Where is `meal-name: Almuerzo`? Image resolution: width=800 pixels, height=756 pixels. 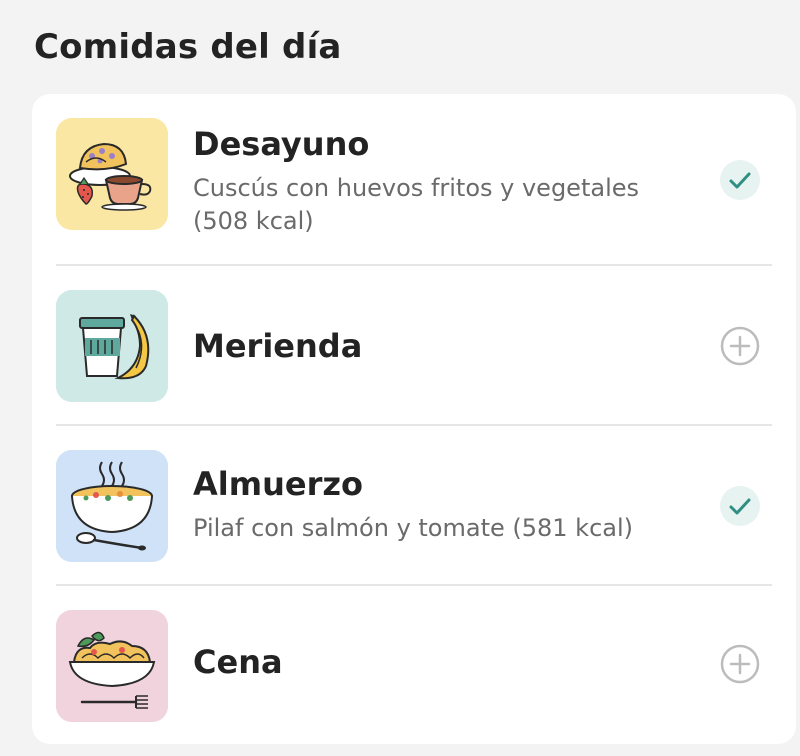 meal-name: Almuerzo is located at coordinates (278, 484).